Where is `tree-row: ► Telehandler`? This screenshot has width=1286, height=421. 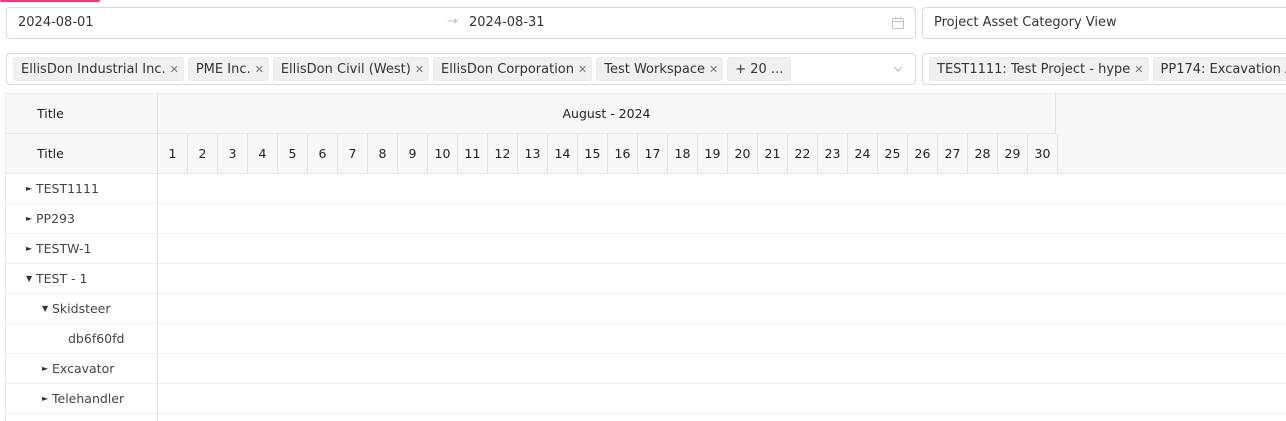
tree-row: ► Telehandler is located at coordinates (81, 399).